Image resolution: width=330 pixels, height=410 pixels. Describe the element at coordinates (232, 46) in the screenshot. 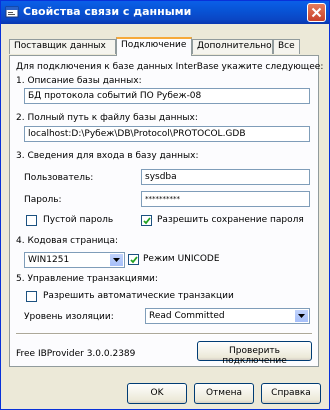

I see `tab-advanced: Дополнительно` at that location.